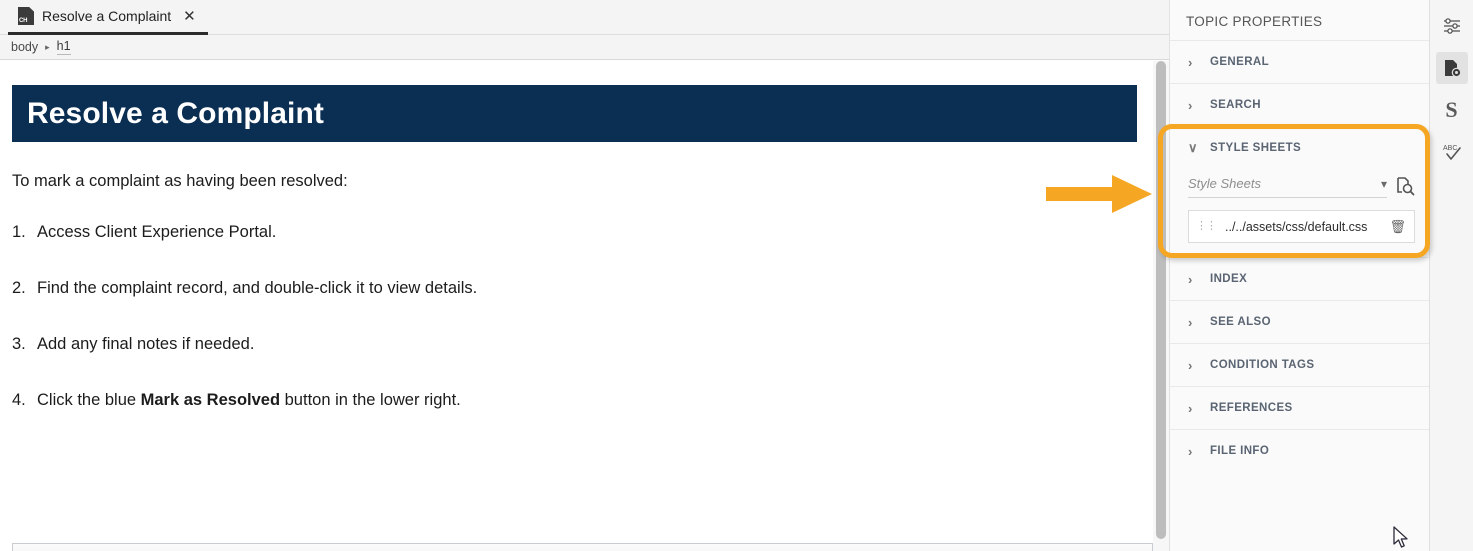  I want to click on list-item-text-tail: button in the lower right., so click(370, 400).